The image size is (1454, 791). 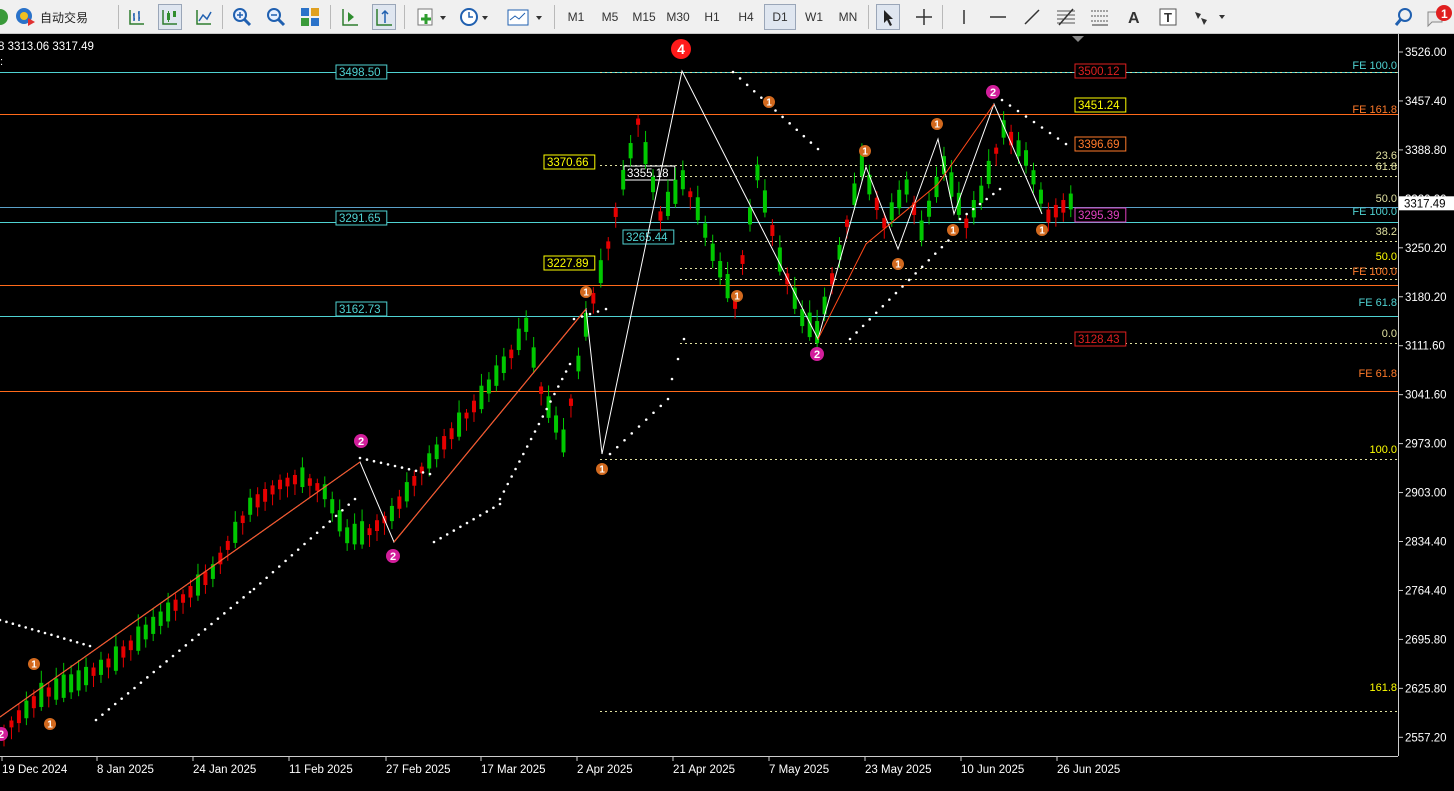 What do you see at coordinates (576, 17) in the screenshot?
I see `timeframe-m1: M1` at bounding box center [576, 17].